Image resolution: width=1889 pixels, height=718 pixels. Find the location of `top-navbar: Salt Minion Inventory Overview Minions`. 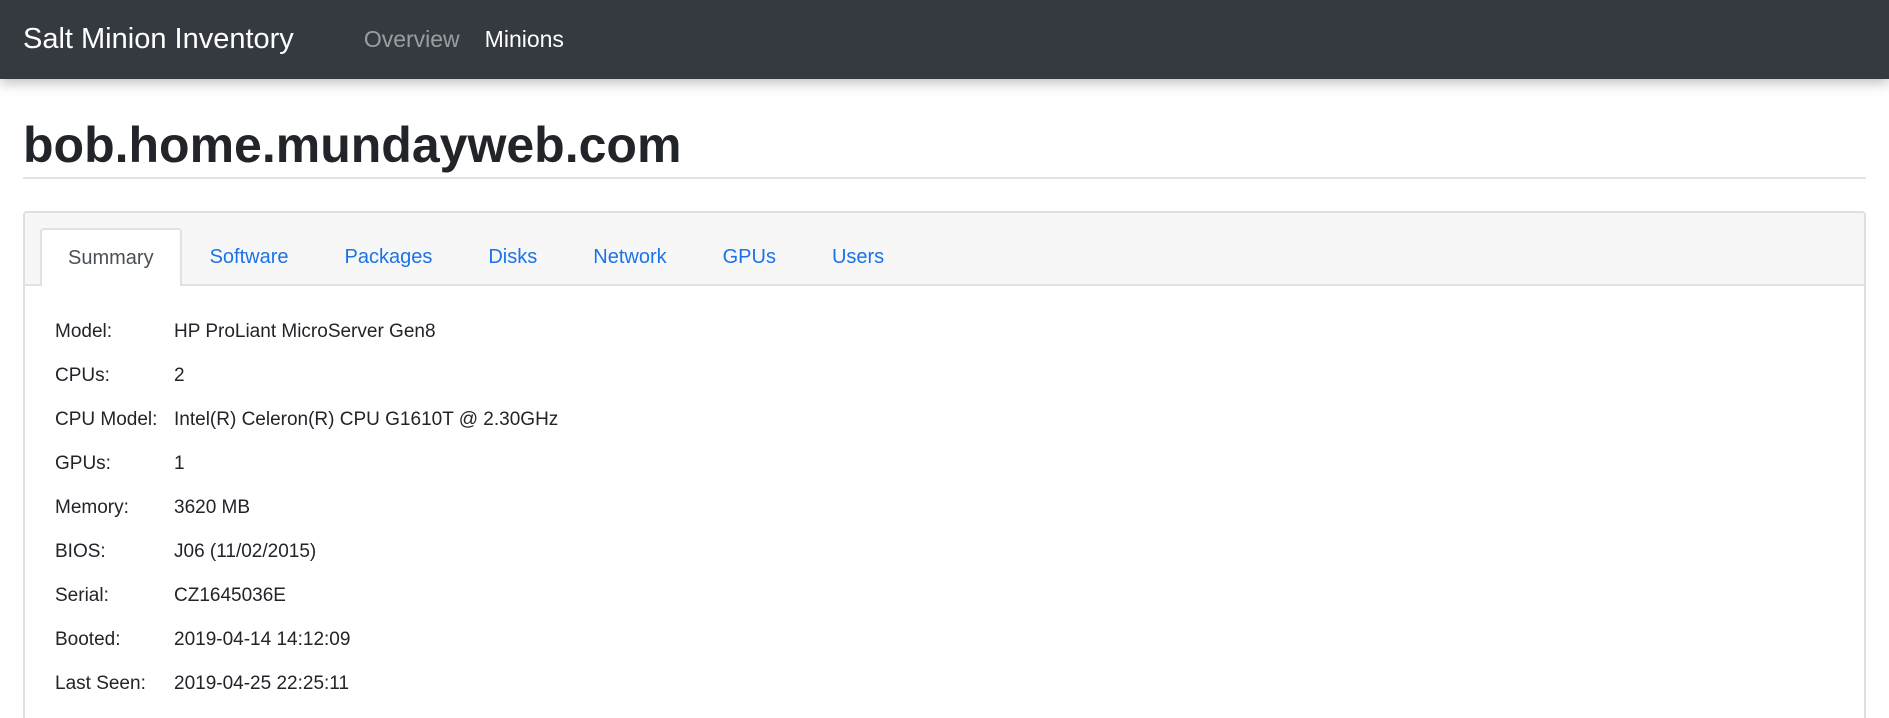

top-navbar: Salt Minion Inventory Overview Minions is located at coordinates (944, 39).